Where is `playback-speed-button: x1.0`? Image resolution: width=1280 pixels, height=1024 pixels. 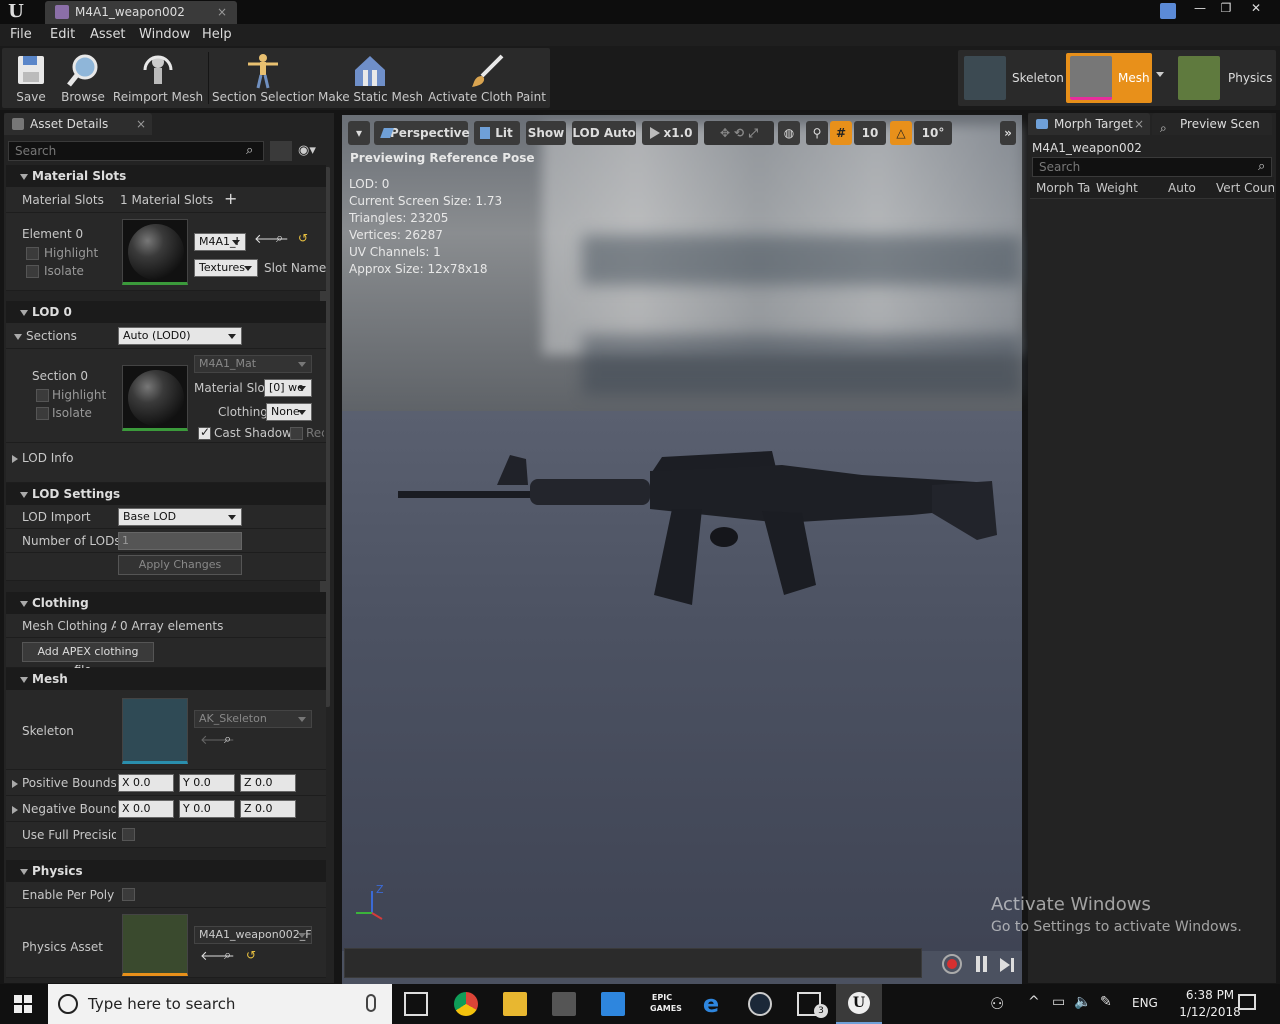
playback-speed-button: x1.0 is located at coordinates (670, 133).